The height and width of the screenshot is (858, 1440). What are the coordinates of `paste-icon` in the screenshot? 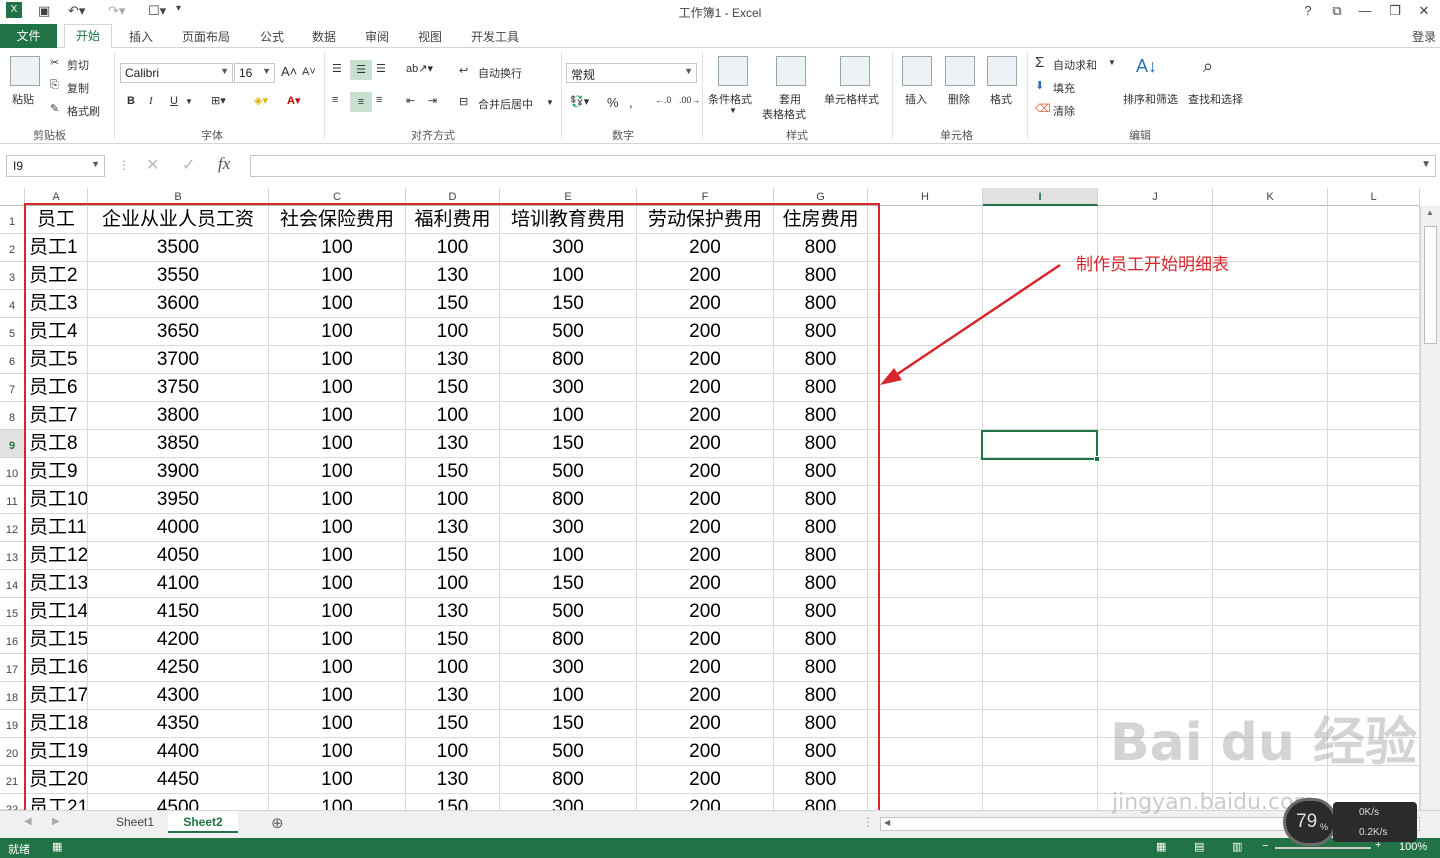 It's located at (25, 71).